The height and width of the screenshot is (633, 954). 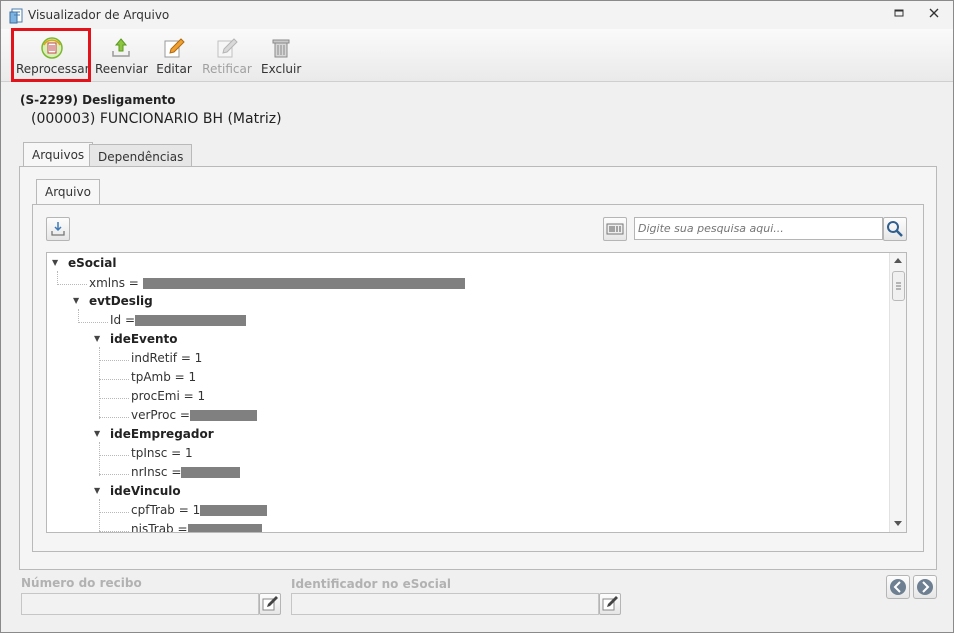 What do you see at coordinates (121, 47) in the screenshot?
I see `upload-icon` at bounding box center [121, 47].